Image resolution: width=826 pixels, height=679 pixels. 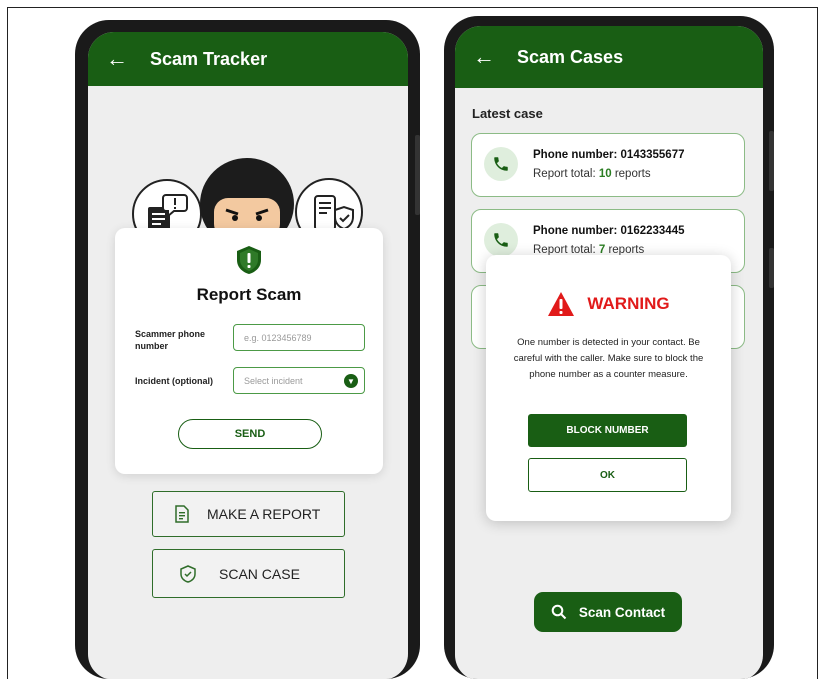 What do you see at coordinates (559, 612) in the screenshot?
I see `search-icon` at bounding box center [559, 612].